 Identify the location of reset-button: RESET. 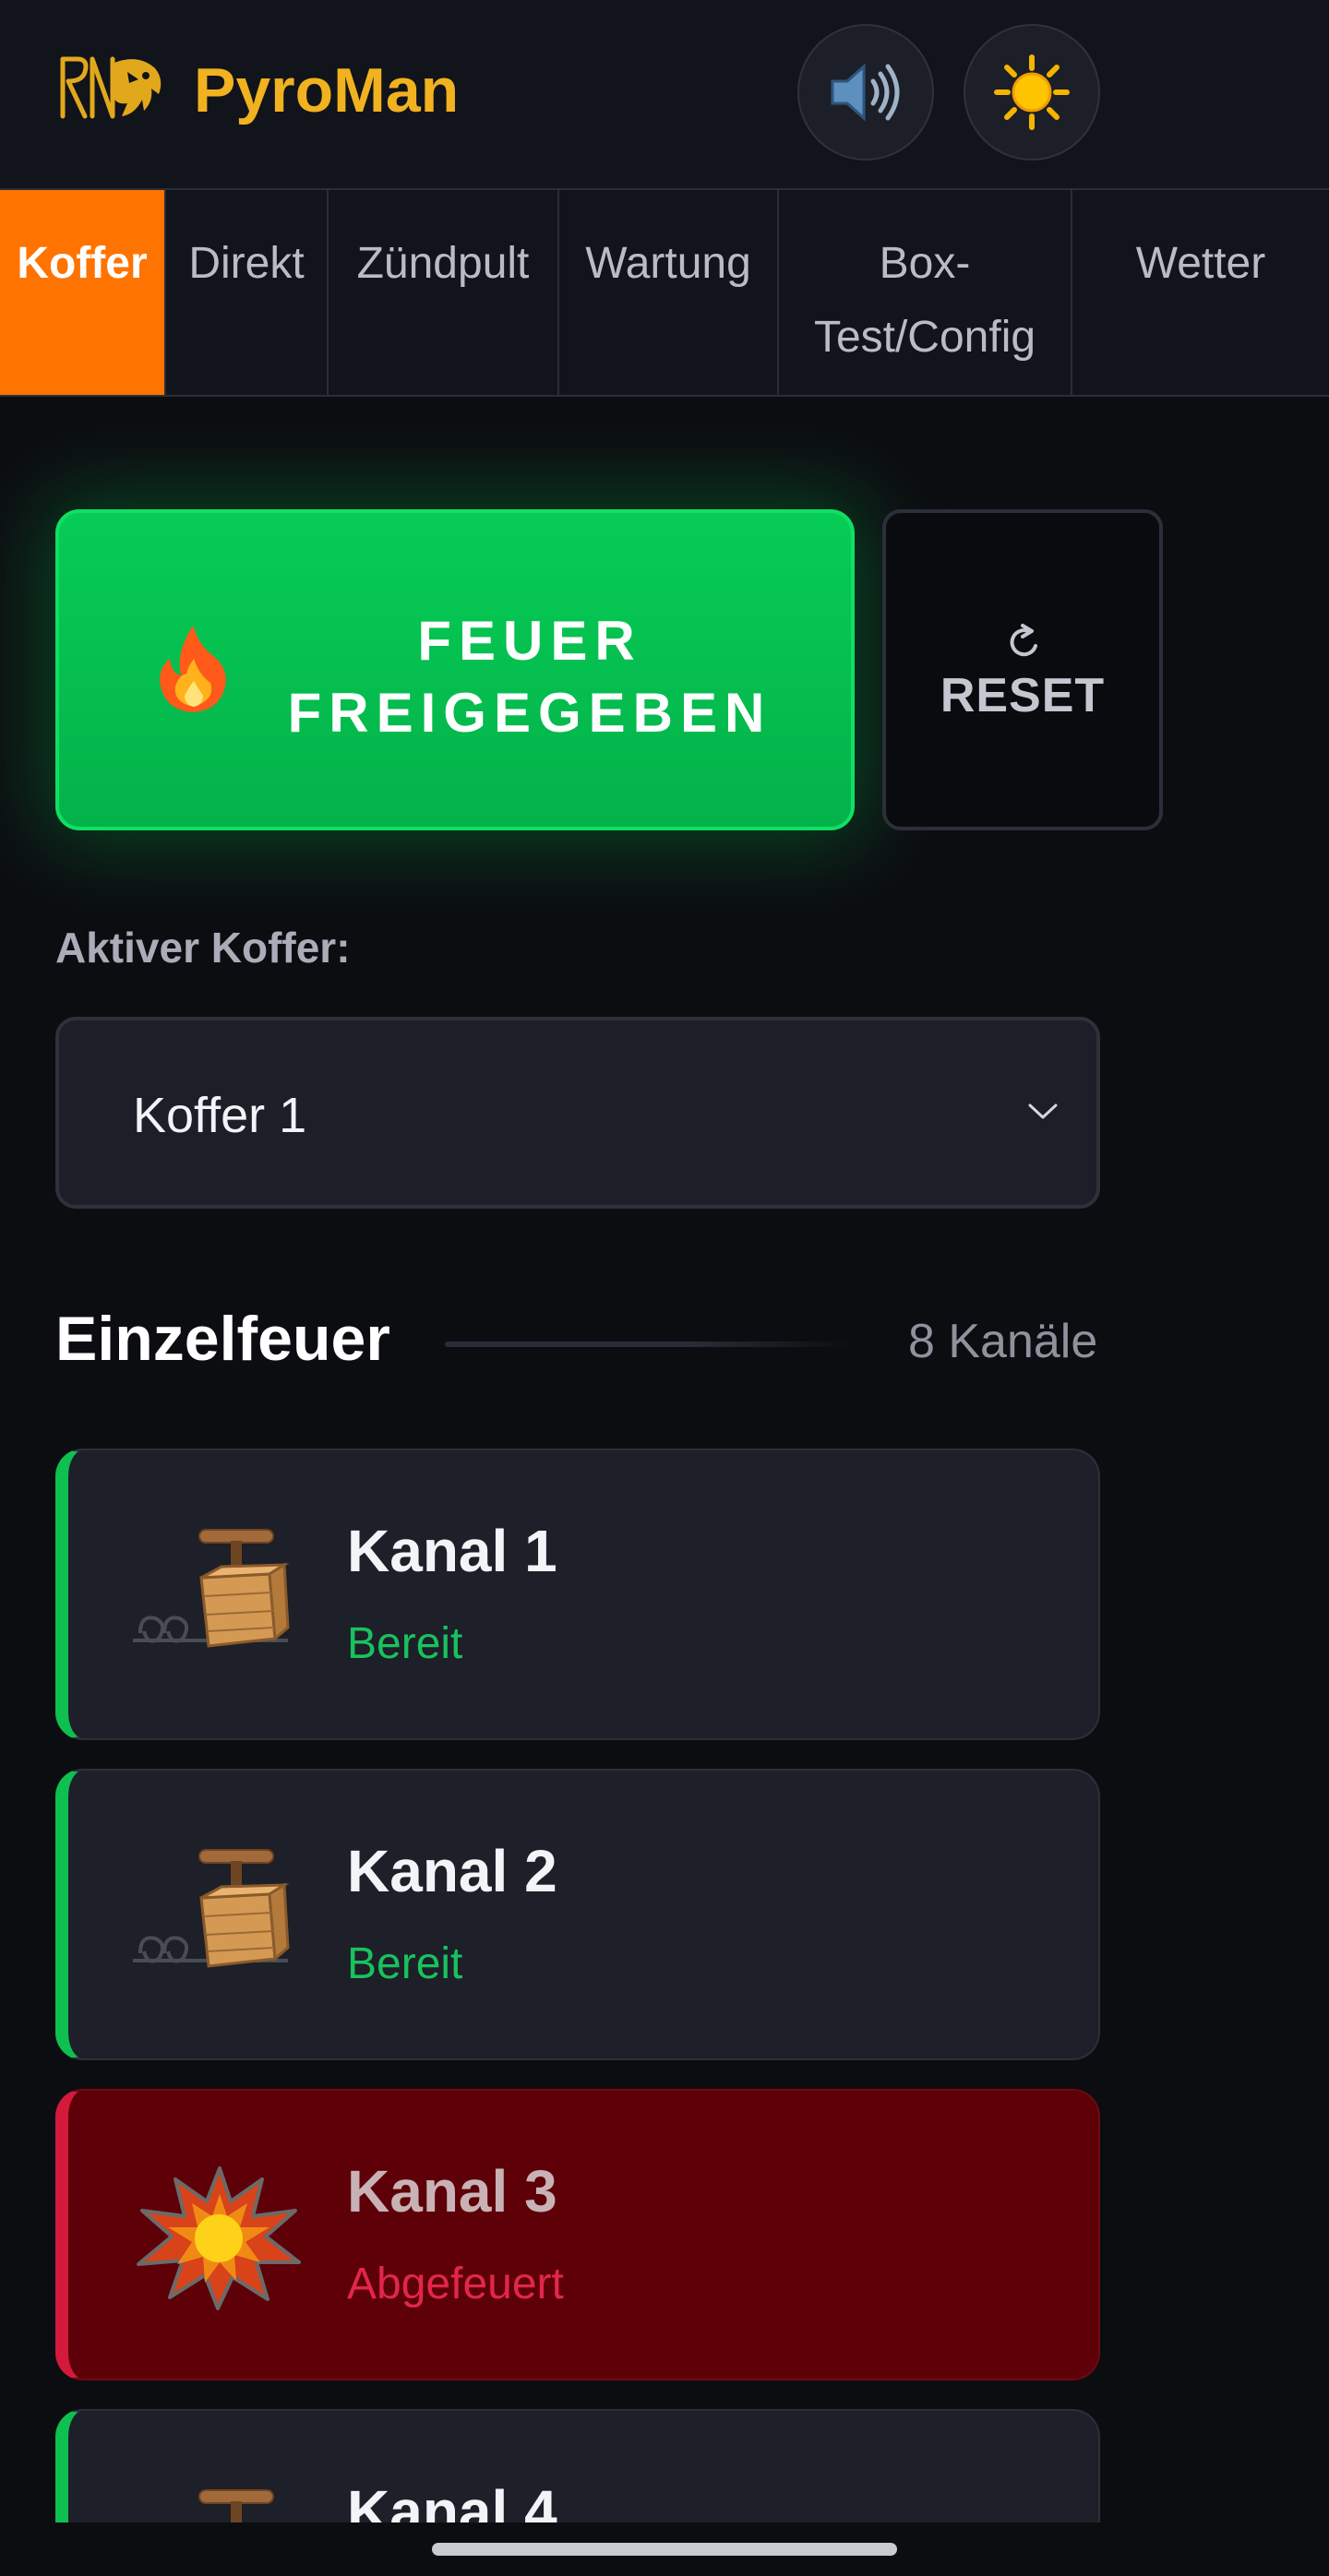
(1022, 669).